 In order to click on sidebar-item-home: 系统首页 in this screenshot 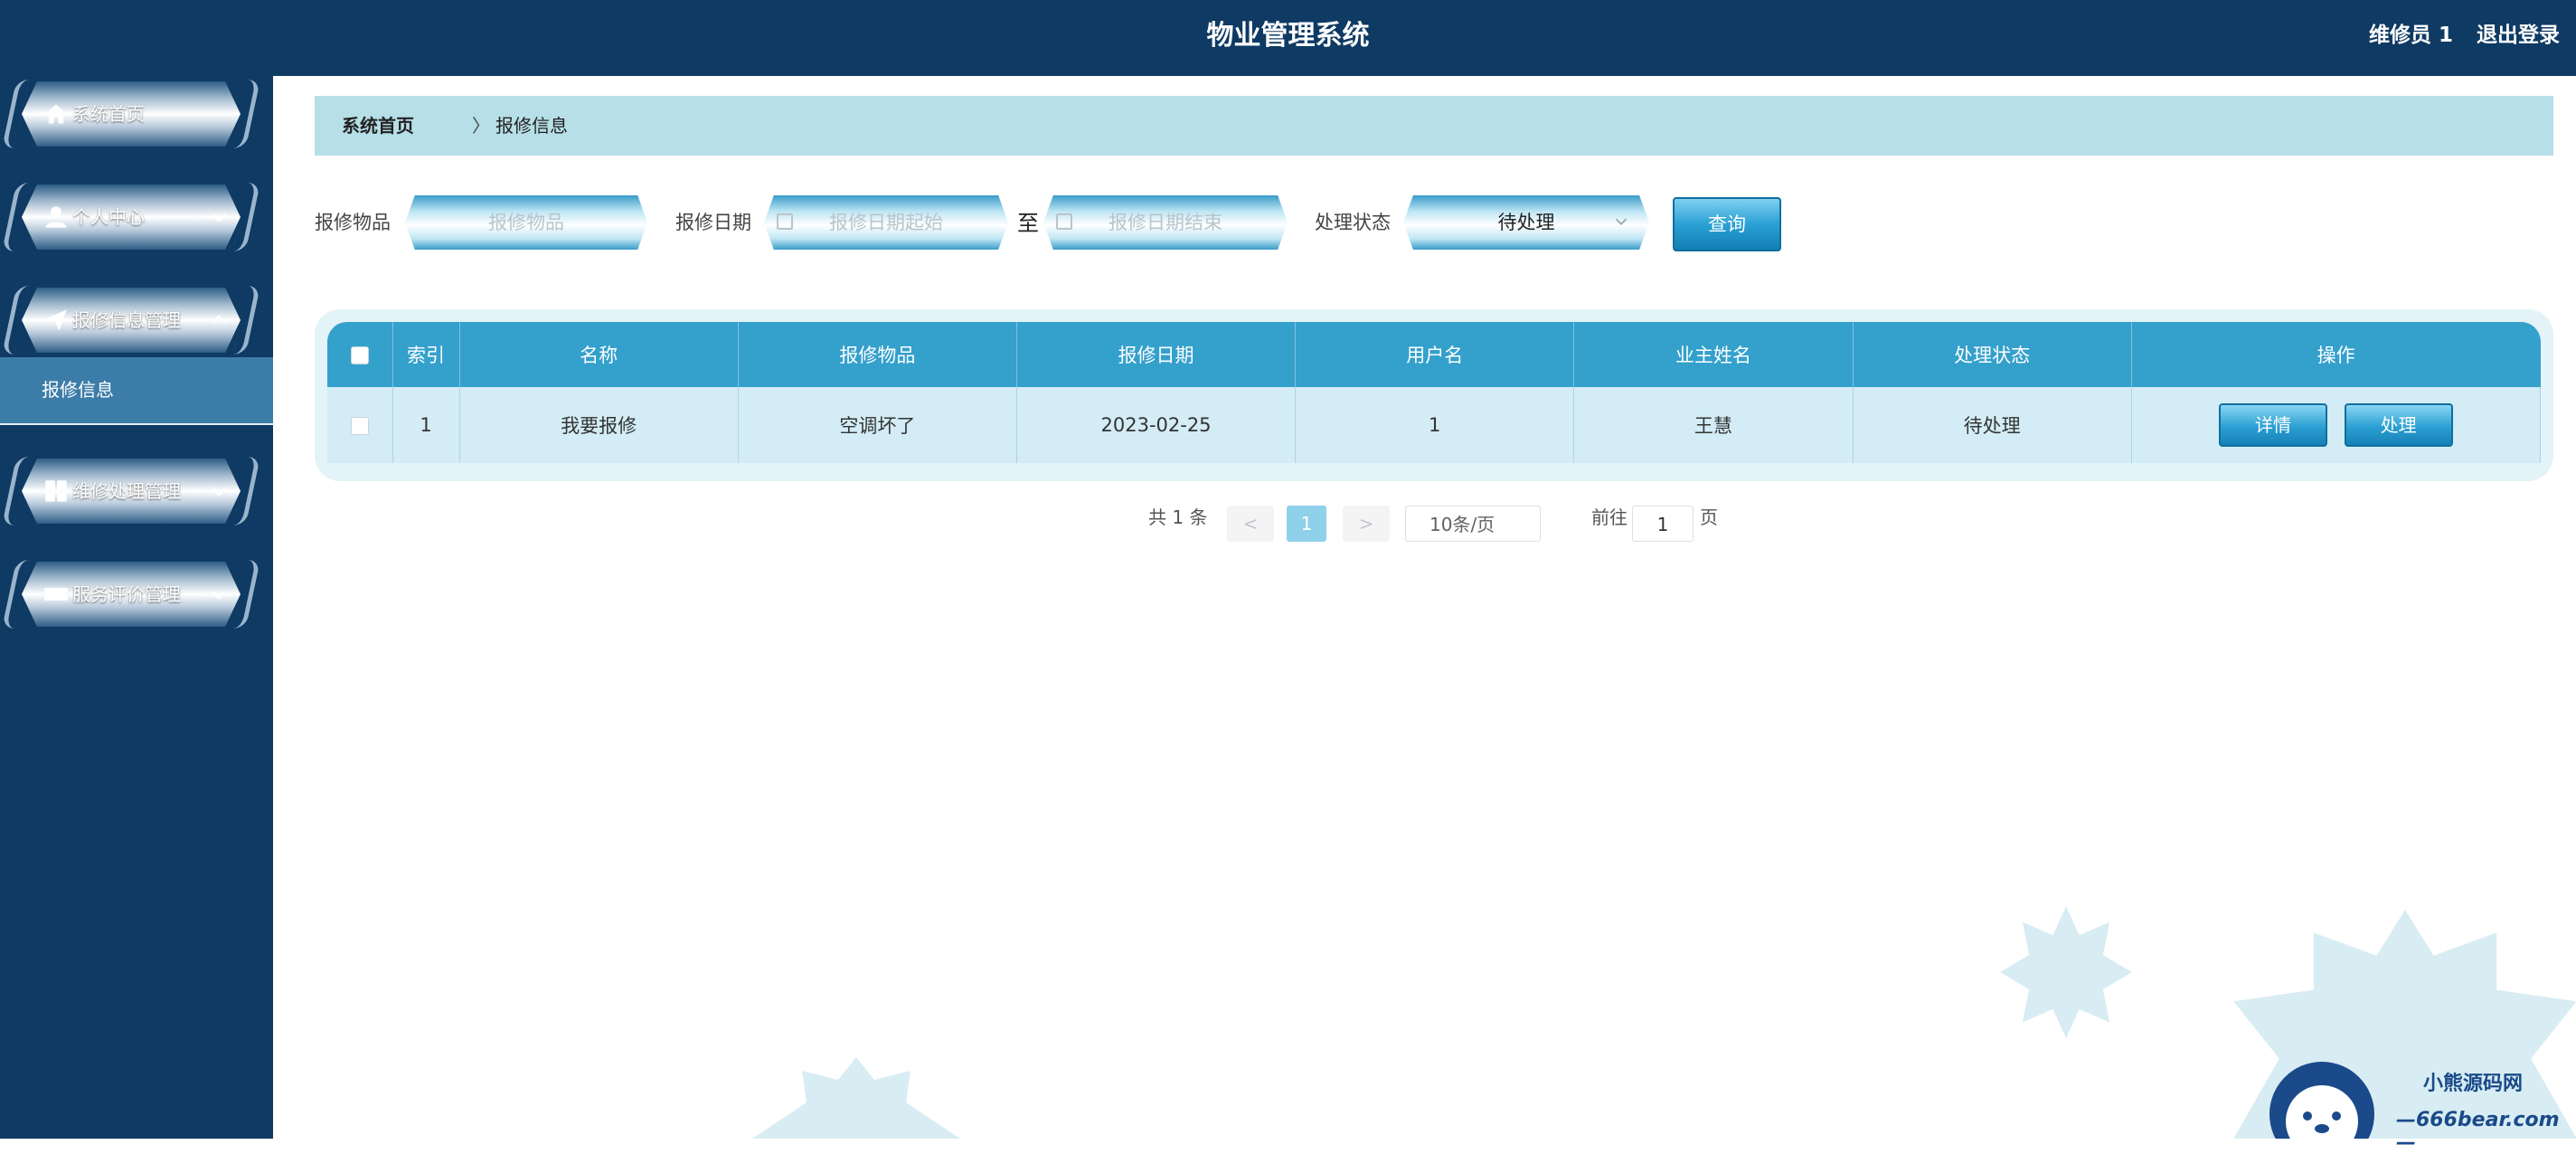, I will do `click(131, 114)`.